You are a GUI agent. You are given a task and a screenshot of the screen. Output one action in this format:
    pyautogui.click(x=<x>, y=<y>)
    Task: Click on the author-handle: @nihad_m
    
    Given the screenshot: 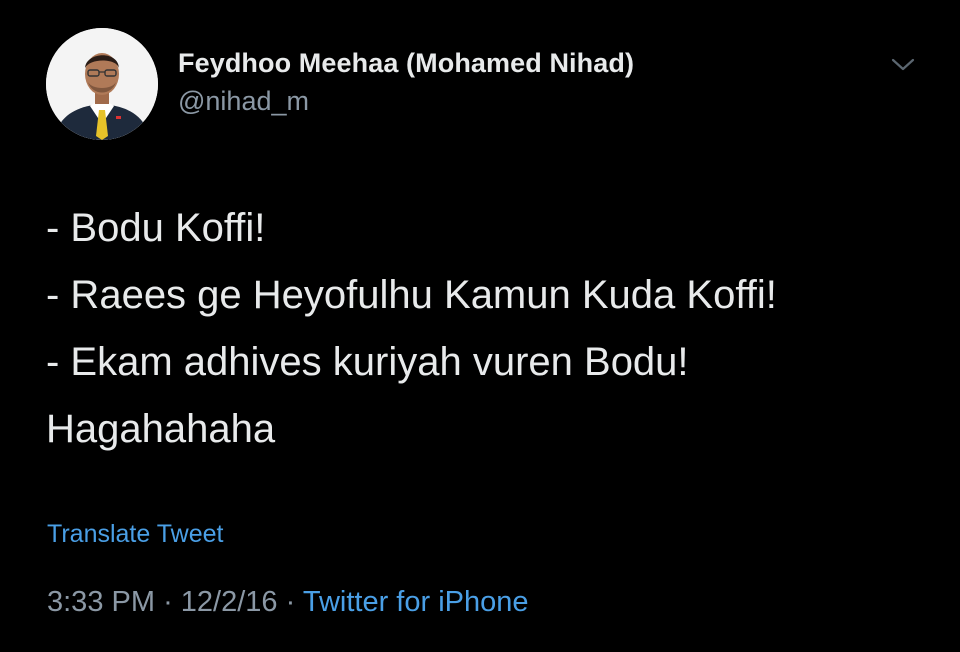 What is the action you would take?
    pyautogui.click(x=243, y=101)
    